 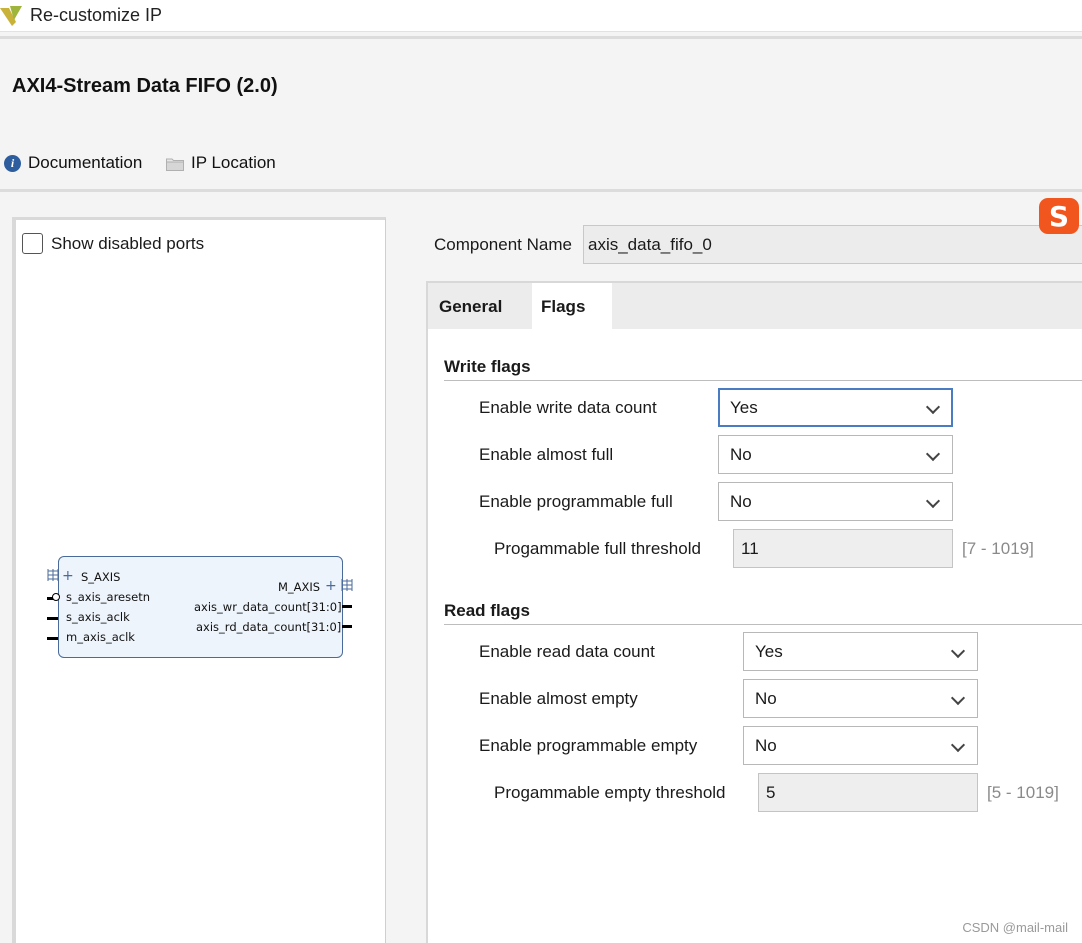 What do you see at coordinates (175, 163) in the screenshot?
I see `folder-icon` at bounding box center [175, 163].